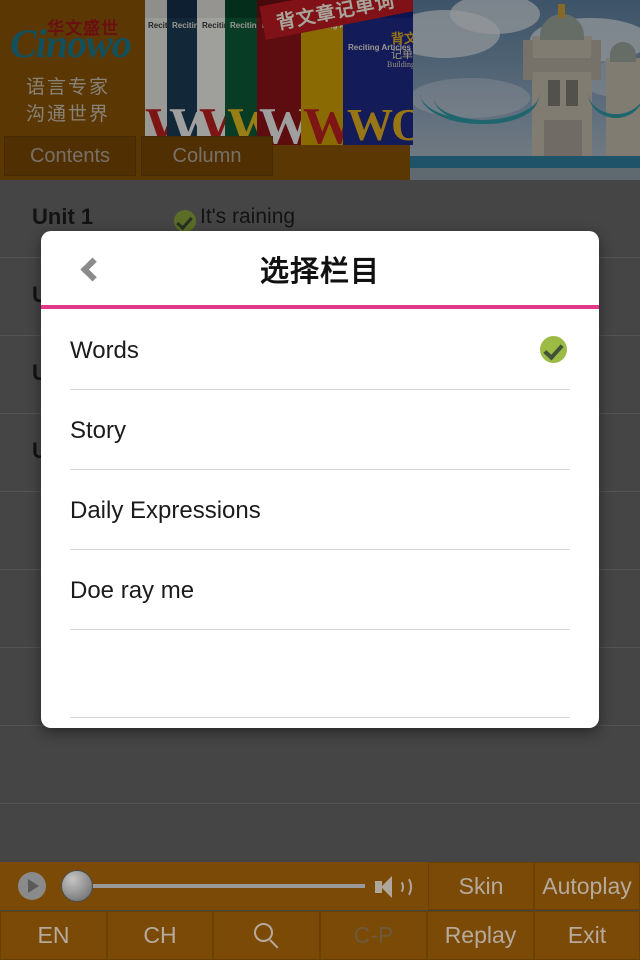  I want to click on list-item: Story, so click(320, 430).